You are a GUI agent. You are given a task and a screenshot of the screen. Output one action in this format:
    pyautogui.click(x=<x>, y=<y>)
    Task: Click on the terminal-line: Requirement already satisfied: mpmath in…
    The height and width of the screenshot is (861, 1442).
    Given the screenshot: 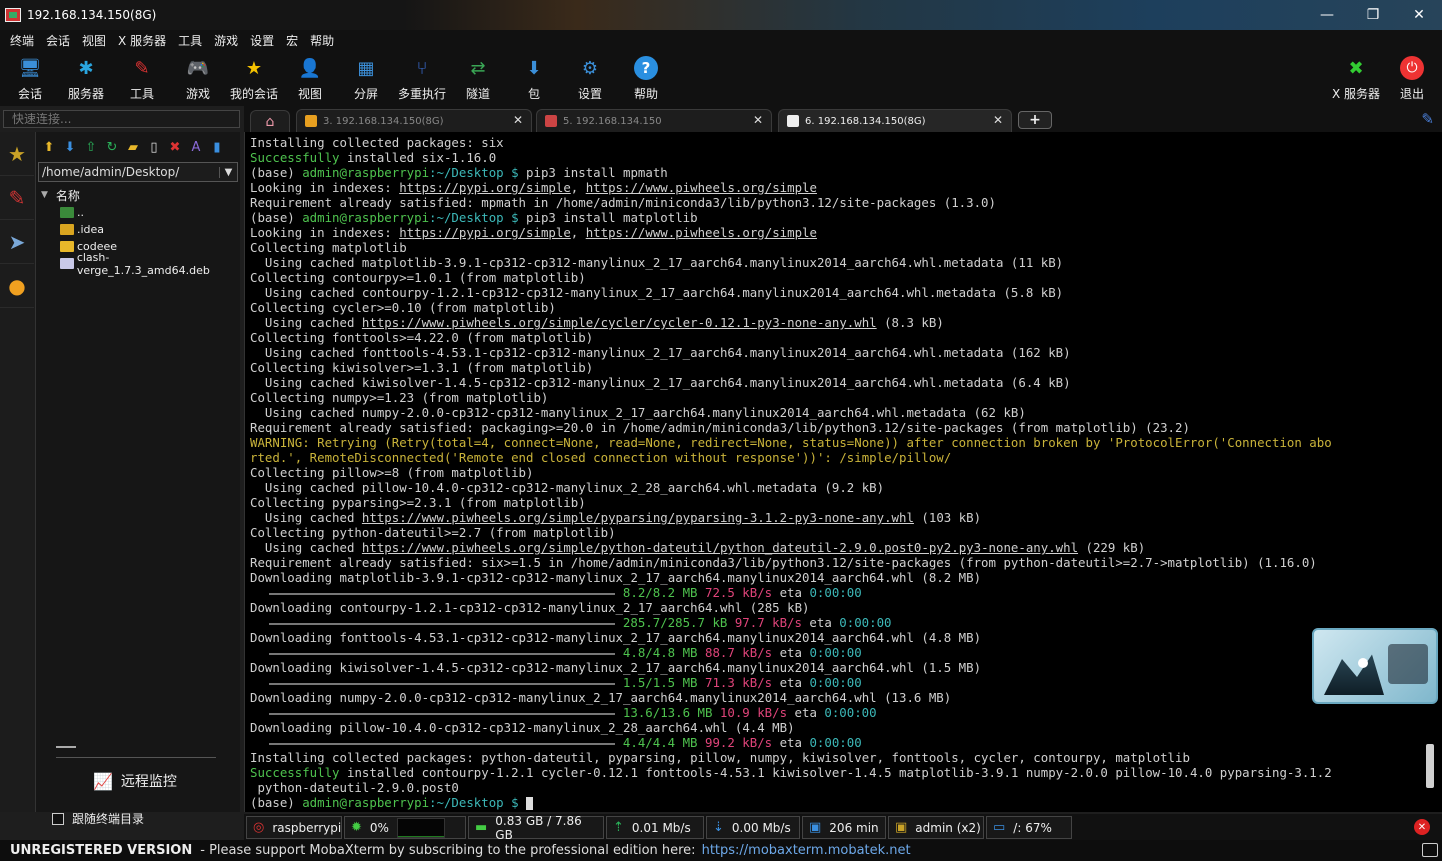 What is the action you would take?
    pyautogui.click(x=846, y=202)
    